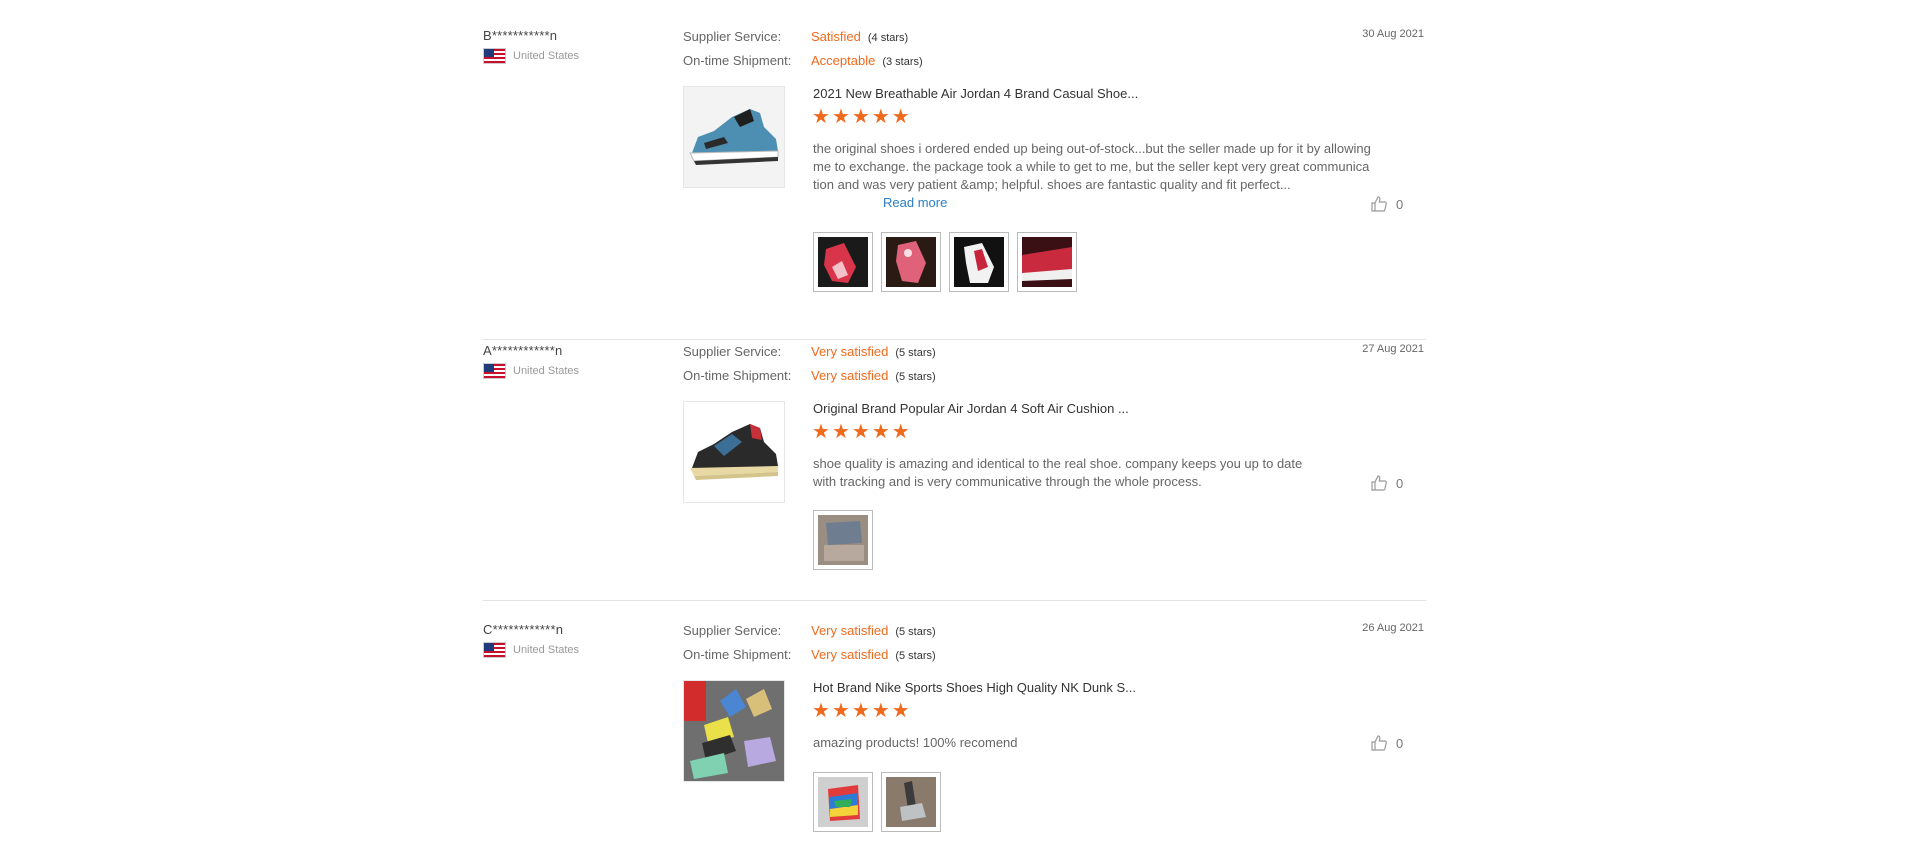 This screenshot has height=852, width=1922. What do you see at coordinates (795, 36) in the screenshot?
I see `supplier-service-rating: Supplier Service: Satisfied (4 stars)` at bounding box center [795, 36].